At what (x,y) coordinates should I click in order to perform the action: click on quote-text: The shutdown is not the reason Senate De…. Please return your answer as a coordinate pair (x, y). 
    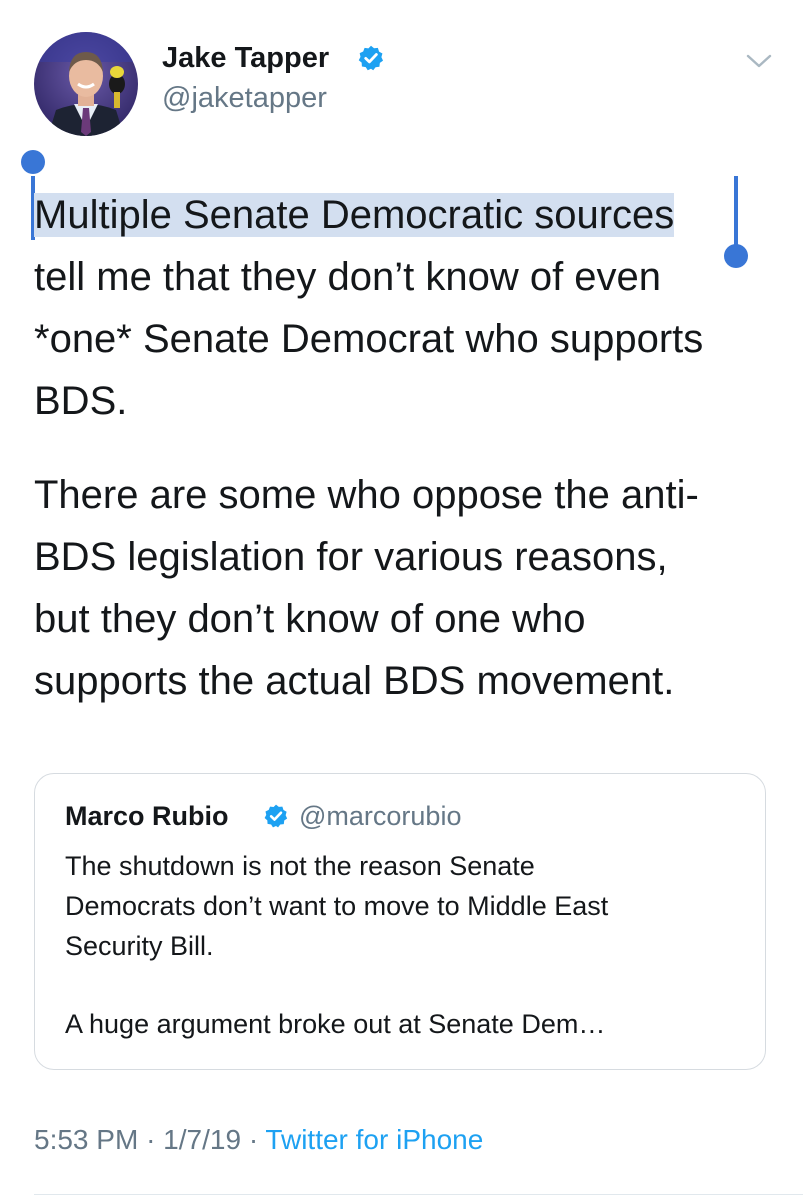
    Looking at the image, I should click on (405, 945).